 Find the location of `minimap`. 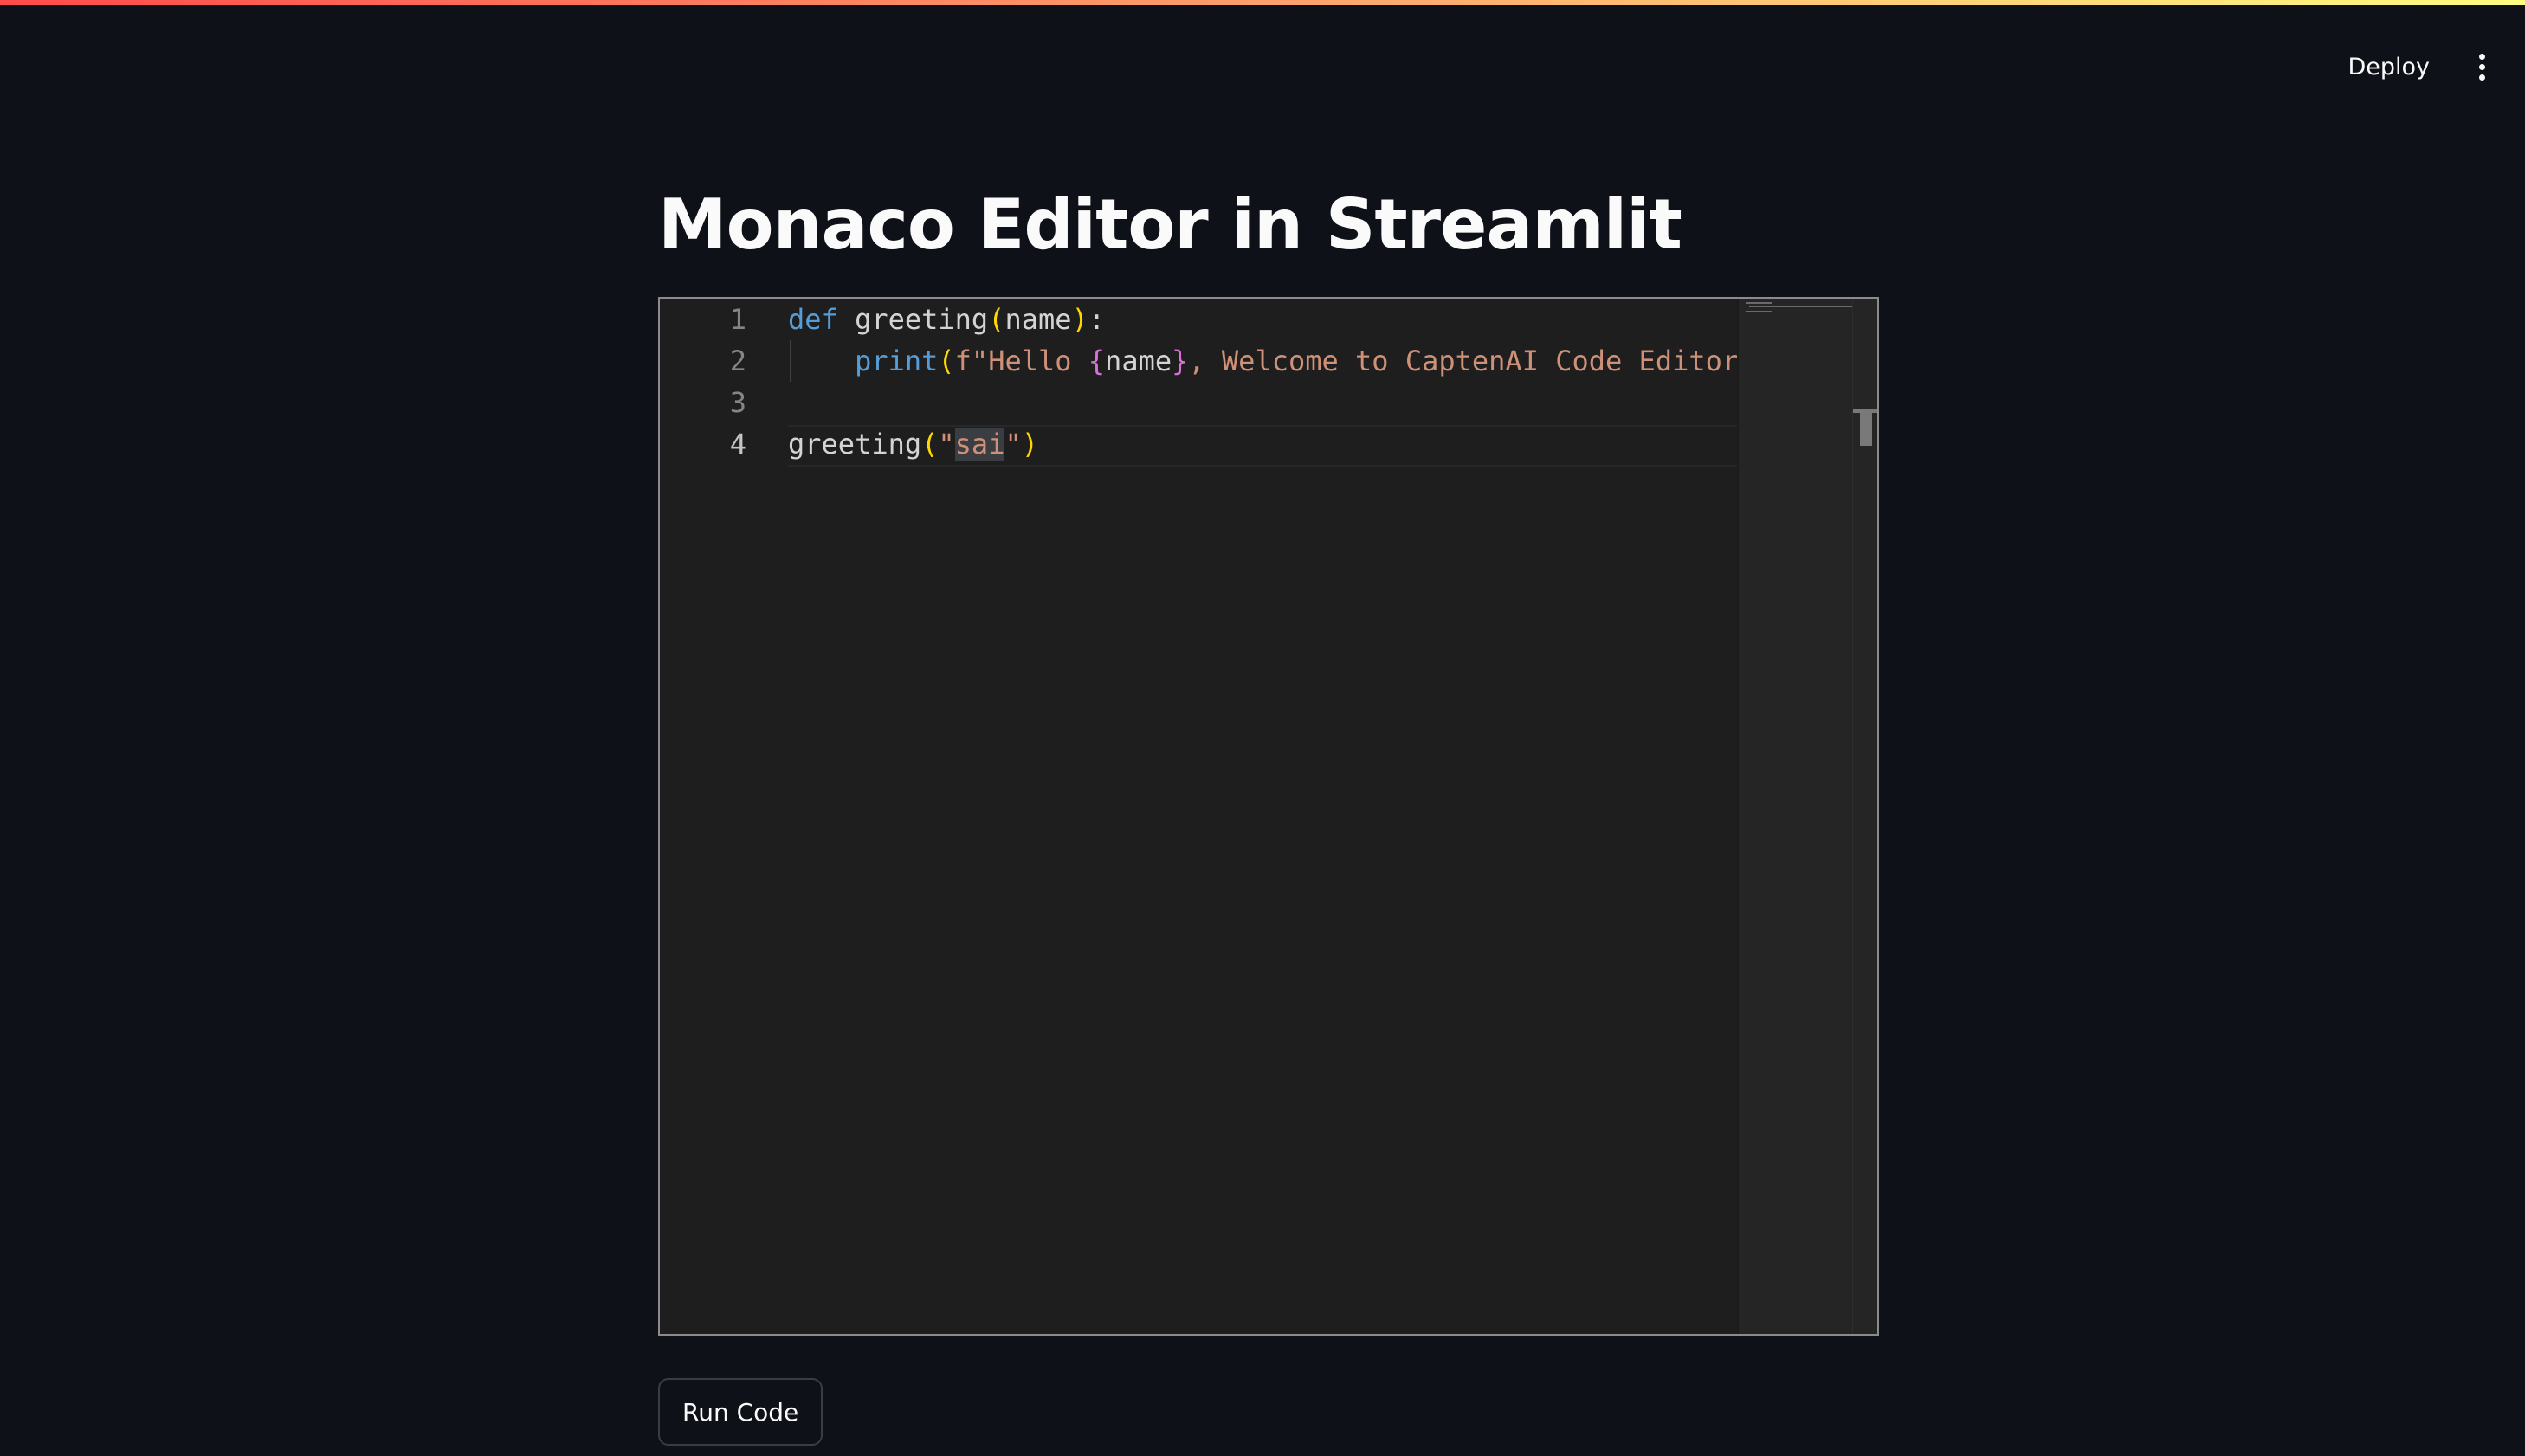

minimap is located at coordinates (1807, 816).